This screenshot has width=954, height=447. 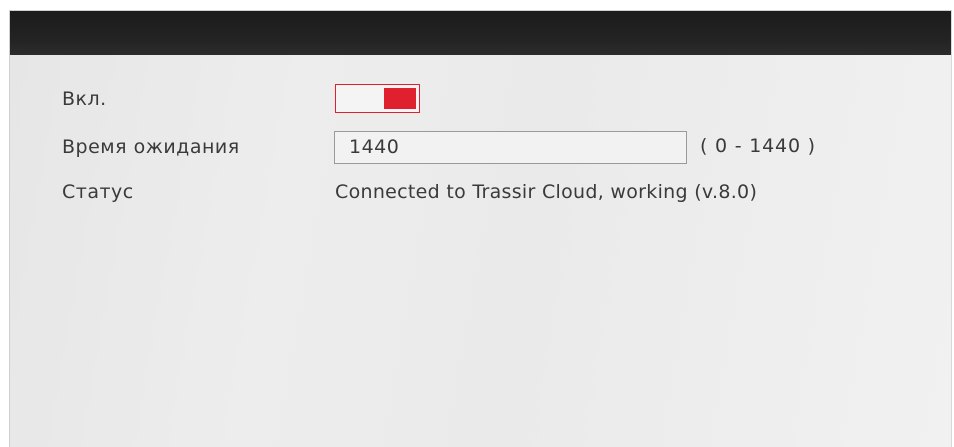 I want to click on enable-toggle, so click(x=377, y=98).